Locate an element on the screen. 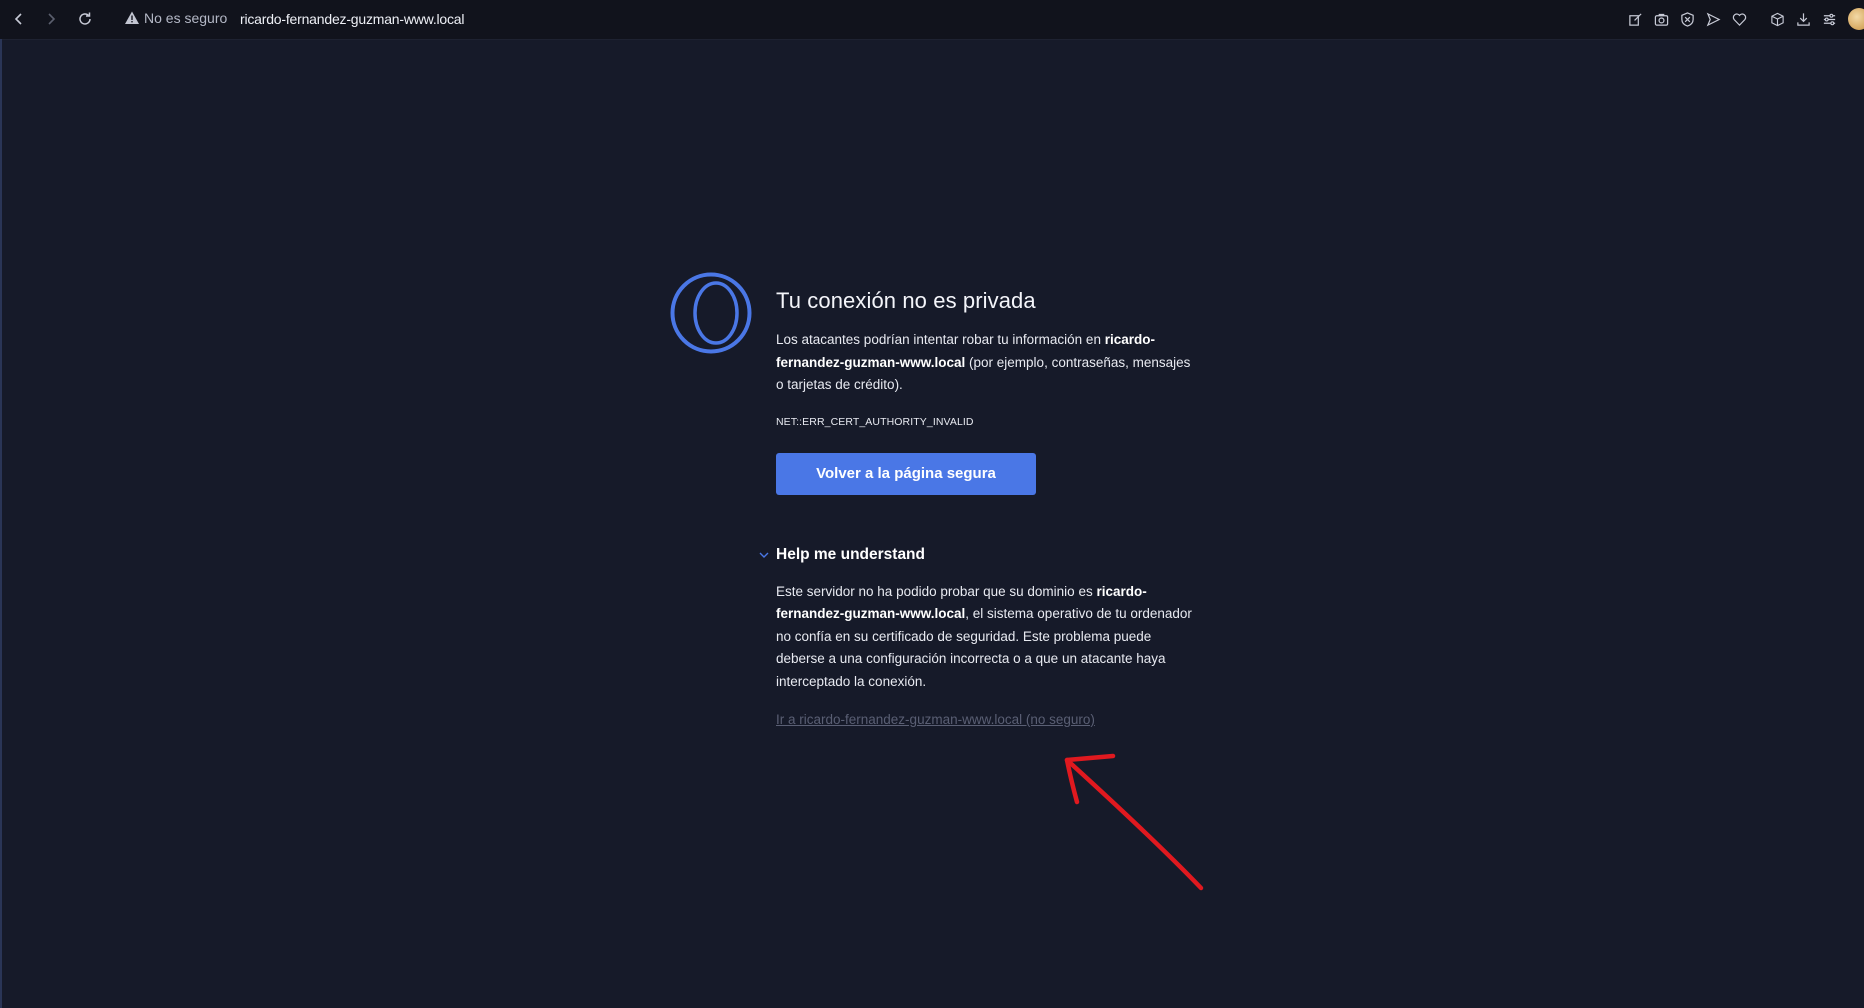  toolbar-icons is located at coordinates (1742, 19).